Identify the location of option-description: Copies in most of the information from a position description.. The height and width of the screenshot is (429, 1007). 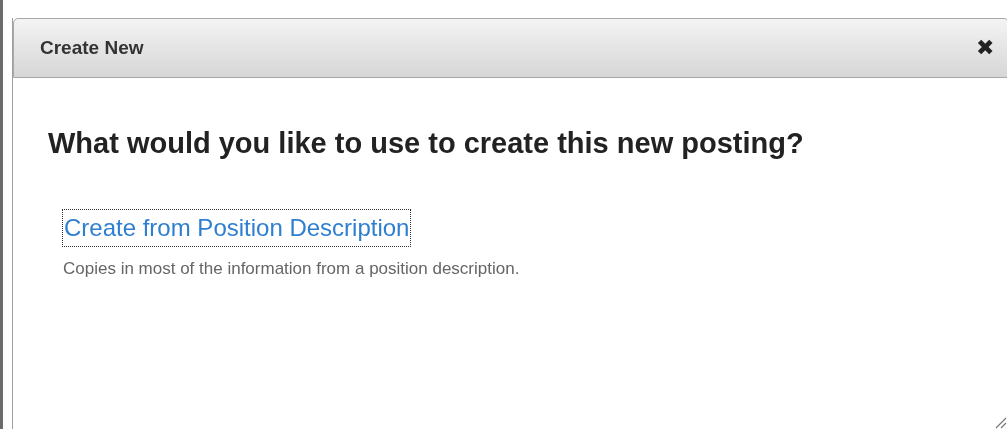
(291, 269).